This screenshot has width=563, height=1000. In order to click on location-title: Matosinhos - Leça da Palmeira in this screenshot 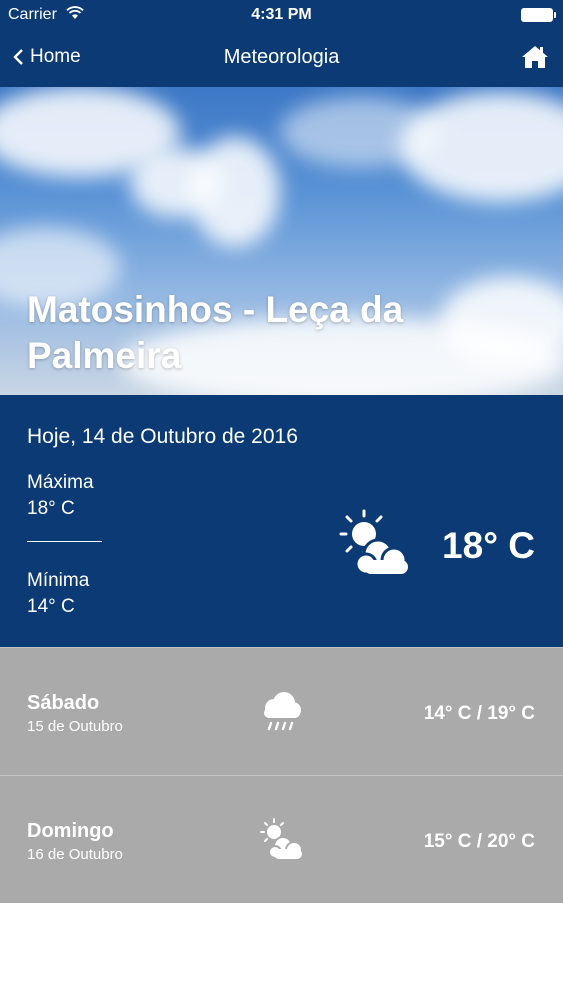, I will do `click(215, 332)`.